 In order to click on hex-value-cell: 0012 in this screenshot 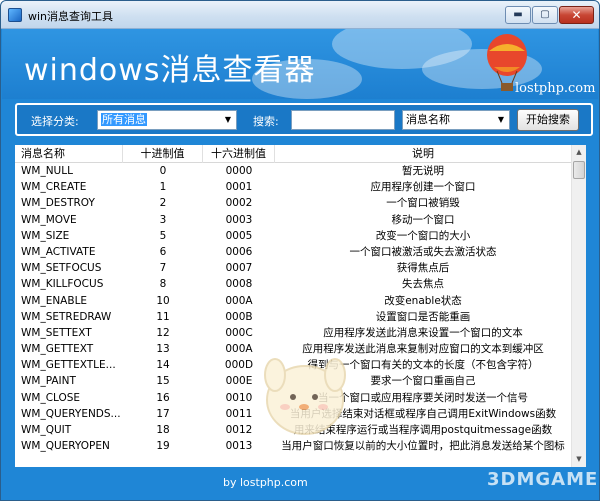, I will do `click(239, 430)`.